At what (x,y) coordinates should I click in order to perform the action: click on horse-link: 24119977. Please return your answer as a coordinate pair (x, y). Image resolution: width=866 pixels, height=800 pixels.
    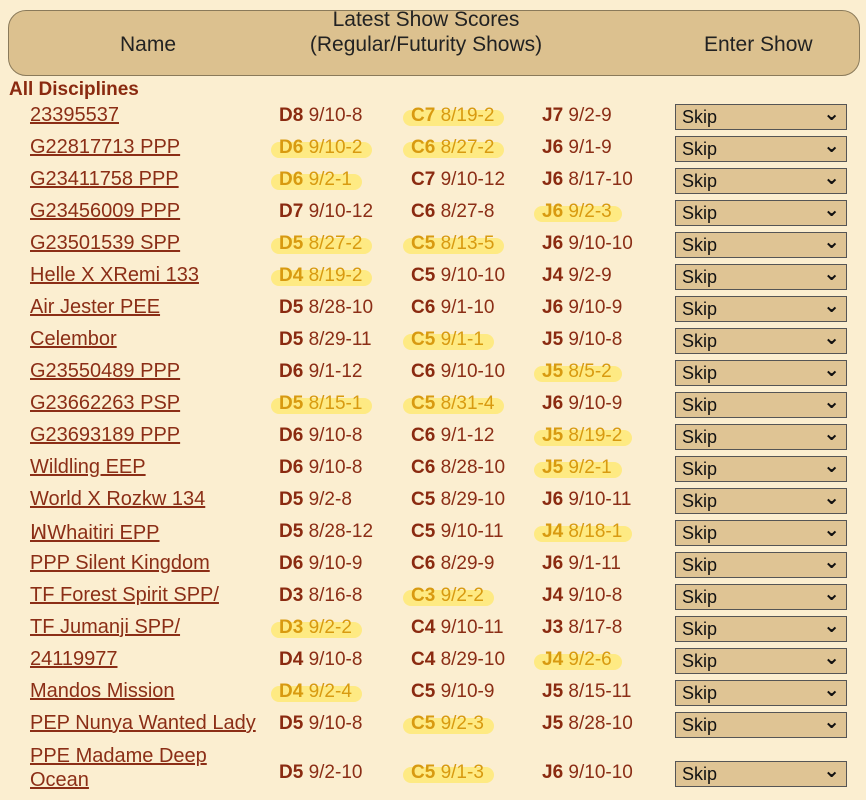
    Looking at the image, I should click on (74, 659).